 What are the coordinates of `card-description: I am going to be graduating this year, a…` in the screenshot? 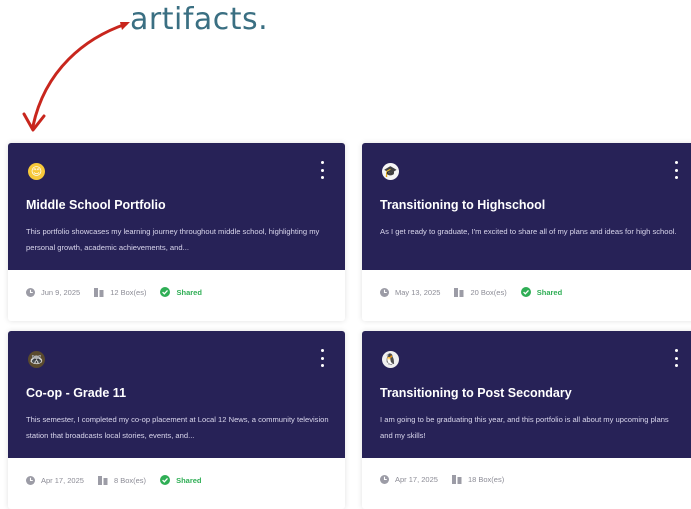 It's located at (524, 427).